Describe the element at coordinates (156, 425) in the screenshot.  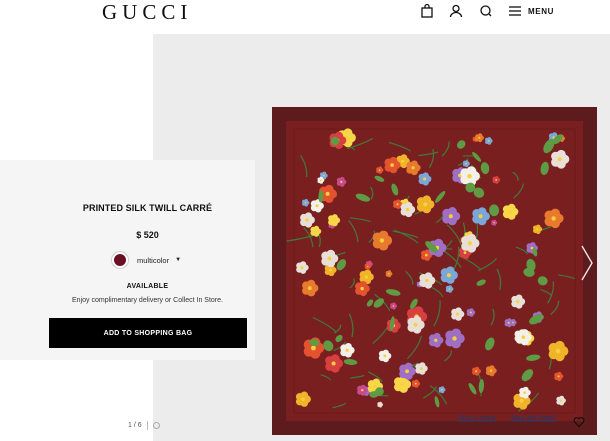
I see `carousel-dot` at that location.